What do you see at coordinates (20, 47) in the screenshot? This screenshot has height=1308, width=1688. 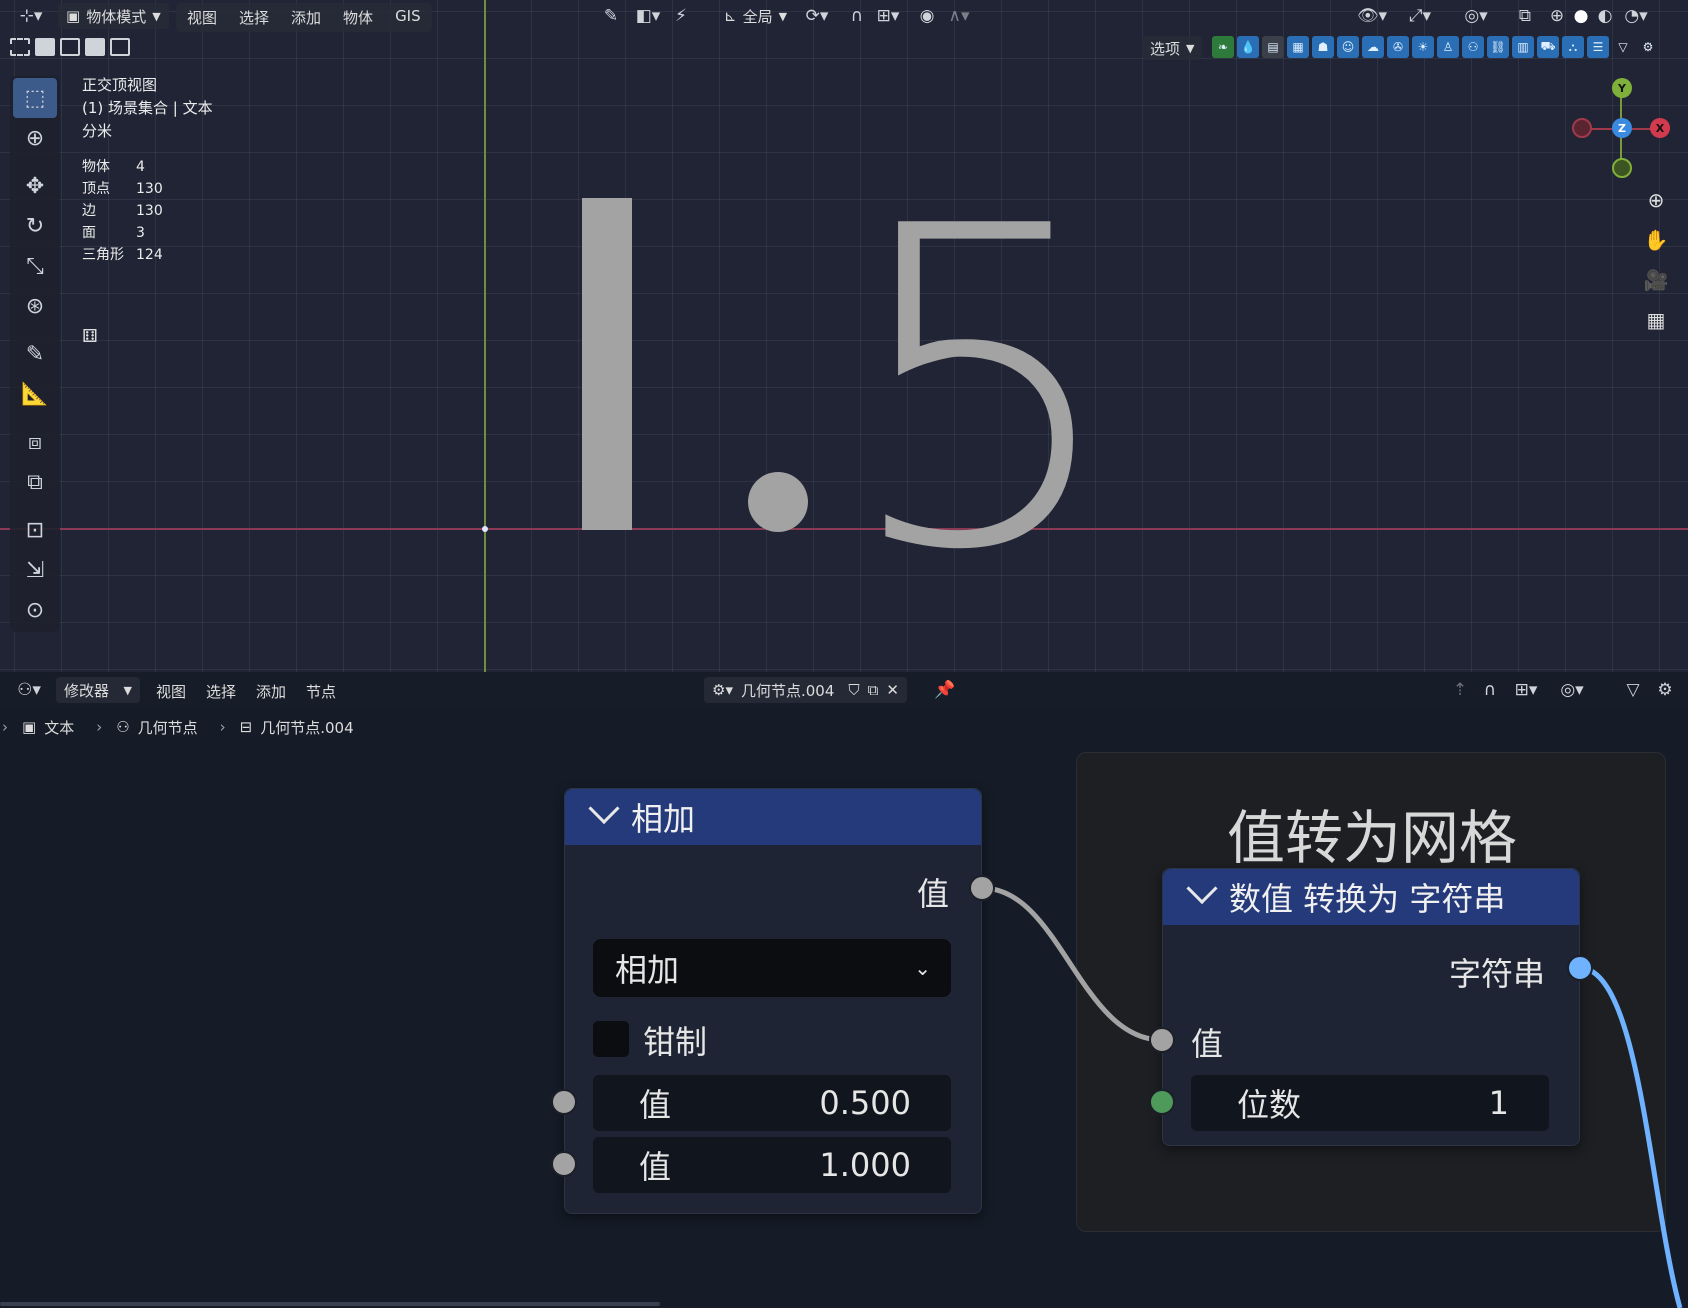 I see `select-new-icon` at bounding box center [20, 47].